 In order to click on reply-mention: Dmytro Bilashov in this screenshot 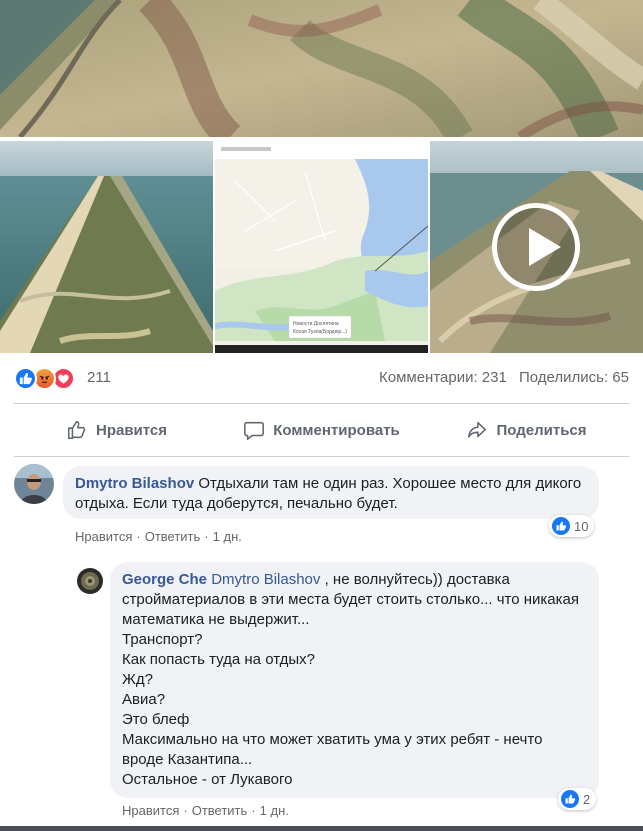, I will do `click(265, 579)`.